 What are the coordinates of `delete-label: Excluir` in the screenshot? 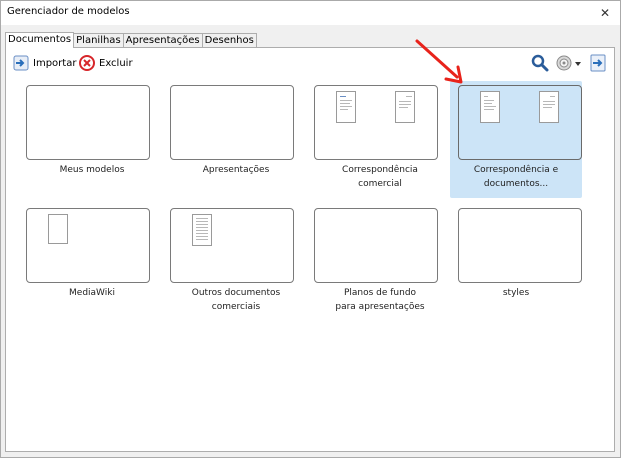 It's located at (116, 63).